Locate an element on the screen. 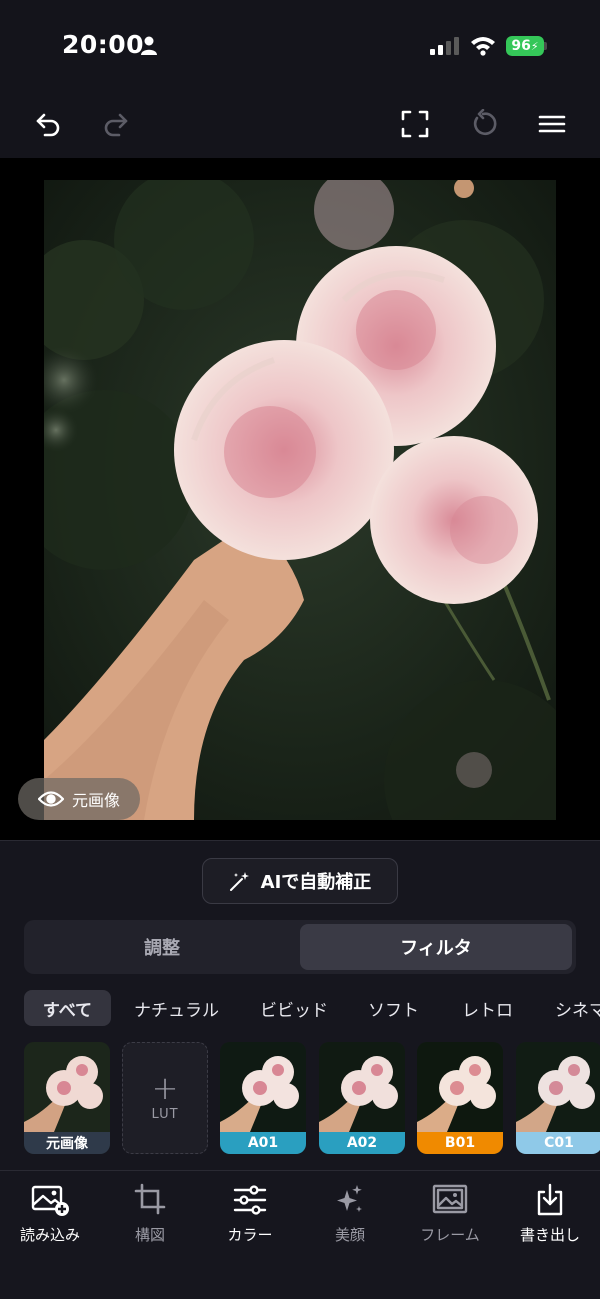 This screenshot has height=1299, width=600. status-bar: 20:00 96 ⚡ is located at coordinates (300, 45).